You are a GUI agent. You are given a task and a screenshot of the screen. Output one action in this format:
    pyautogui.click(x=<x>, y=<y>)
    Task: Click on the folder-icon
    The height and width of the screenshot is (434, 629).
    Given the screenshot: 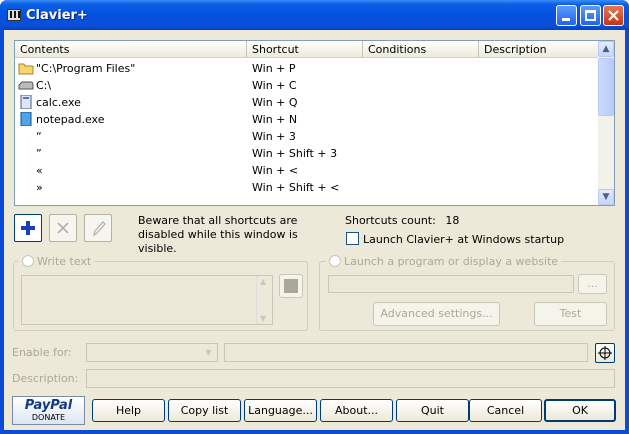 What is the action you would take?
    pyautogui.click(x=26, y=69)
    